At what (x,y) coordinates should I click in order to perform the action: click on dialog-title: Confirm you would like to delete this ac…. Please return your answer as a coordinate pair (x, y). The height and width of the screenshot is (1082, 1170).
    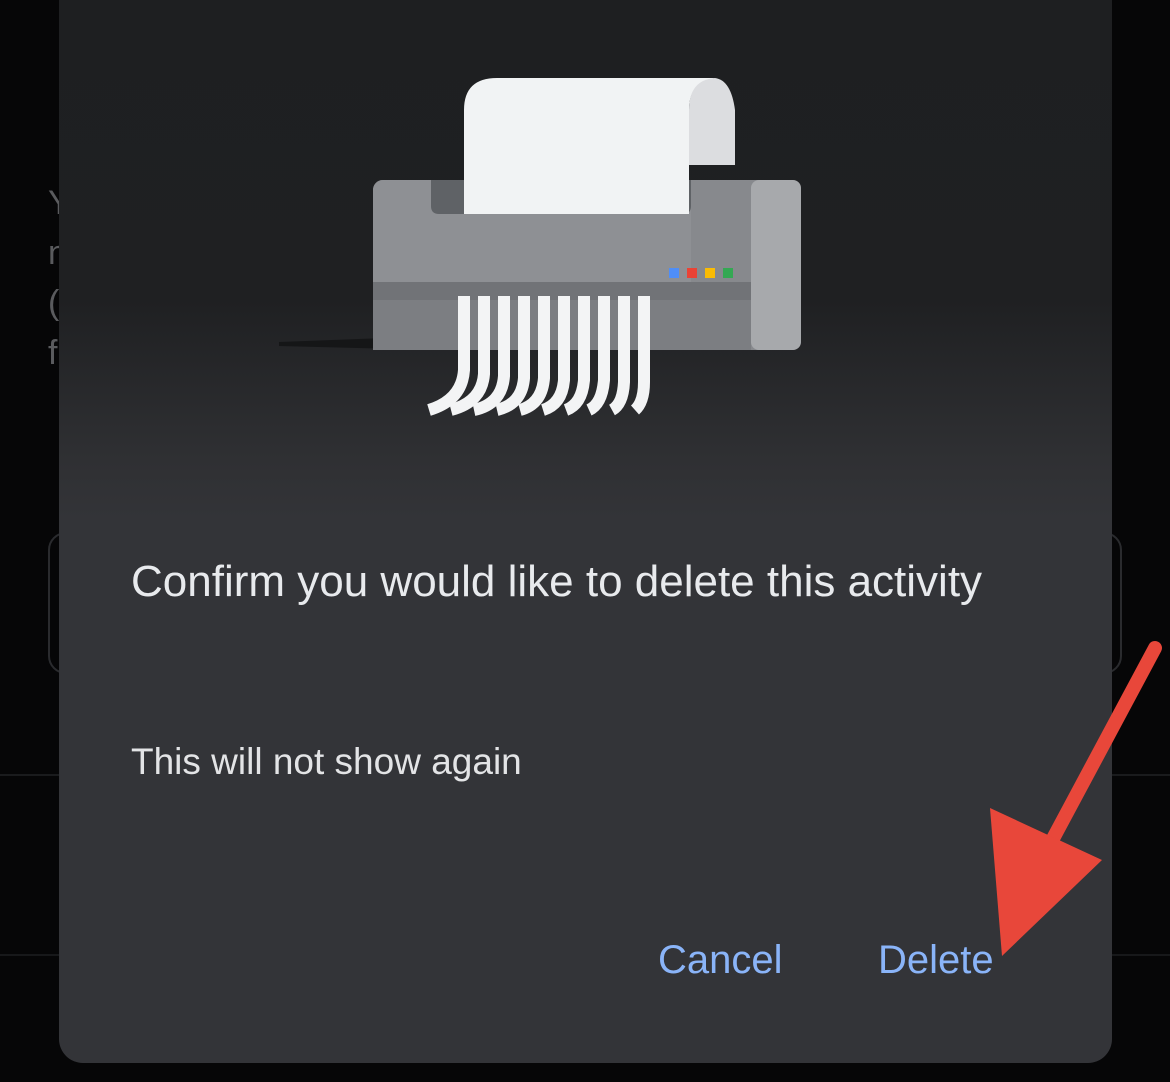
    Looking at the image, I should click on (557, 581).